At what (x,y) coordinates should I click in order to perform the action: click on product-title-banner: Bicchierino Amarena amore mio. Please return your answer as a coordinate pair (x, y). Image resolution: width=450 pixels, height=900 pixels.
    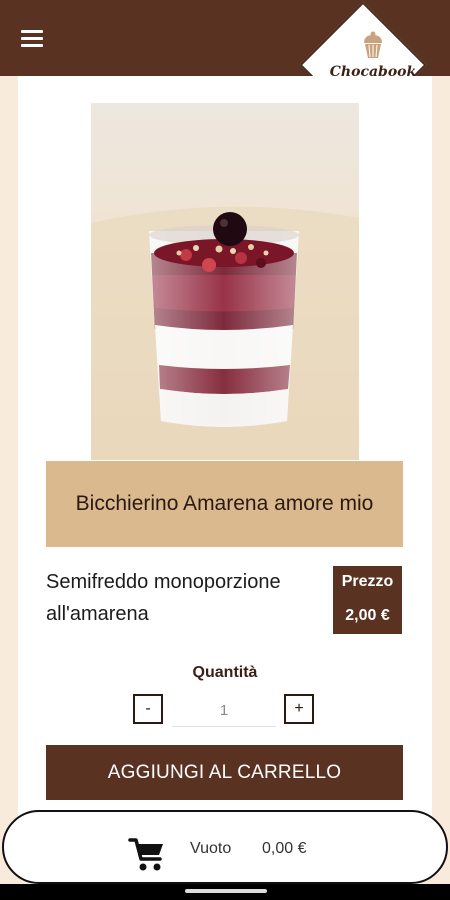
    Looking at the image, I should click on (224, 504).